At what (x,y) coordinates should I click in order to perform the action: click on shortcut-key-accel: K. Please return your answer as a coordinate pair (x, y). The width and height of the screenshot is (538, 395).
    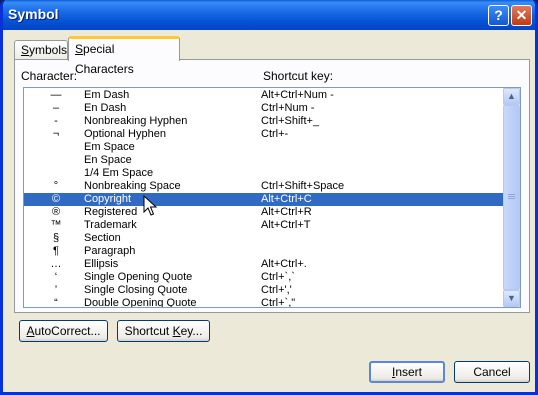
    Looking at the image, I should click on (176, 331).